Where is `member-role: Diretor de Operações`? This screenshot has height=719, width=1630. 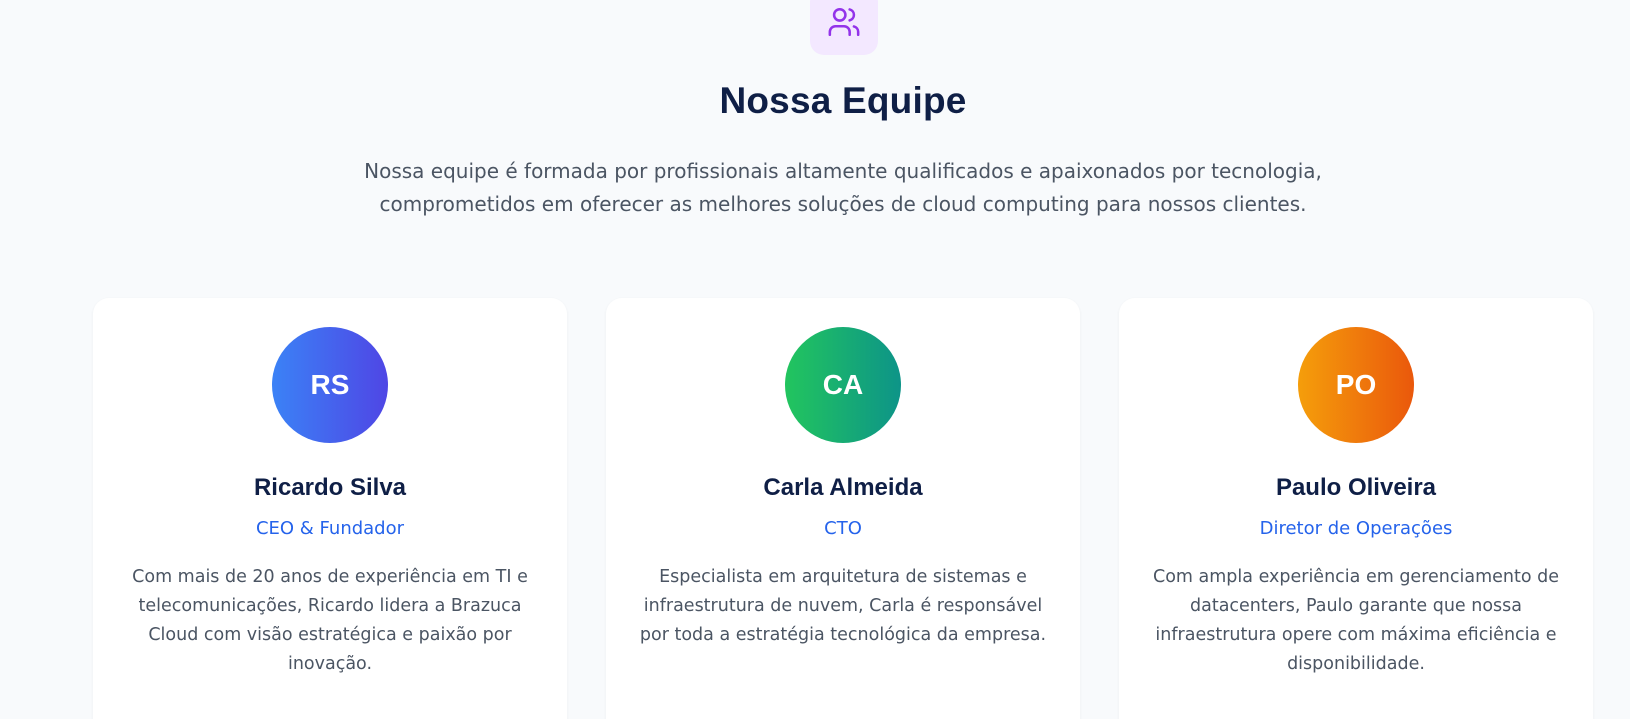
member-role: Diretor de Operações is located at coordinates (1356, 528).